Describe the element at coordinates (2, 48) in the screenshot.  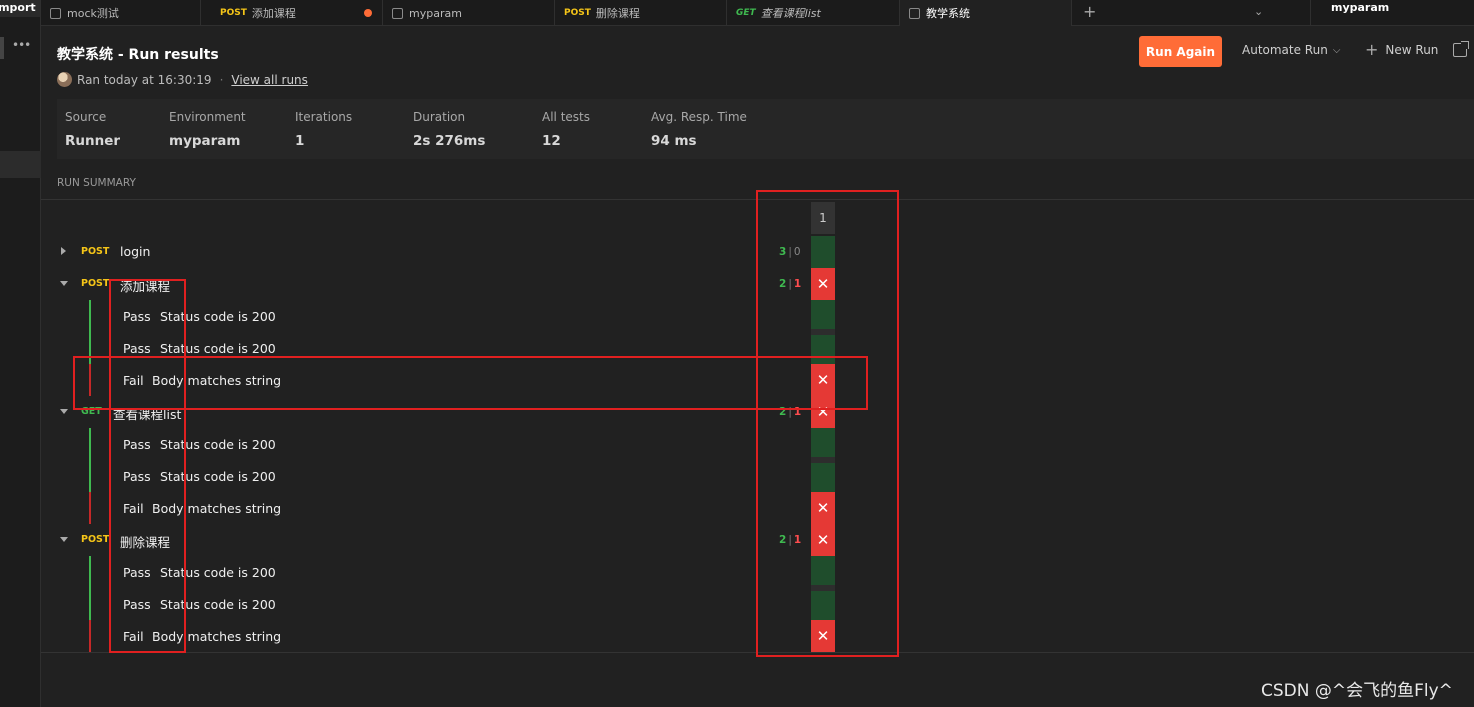
I see `sidebar-mark` at that location.